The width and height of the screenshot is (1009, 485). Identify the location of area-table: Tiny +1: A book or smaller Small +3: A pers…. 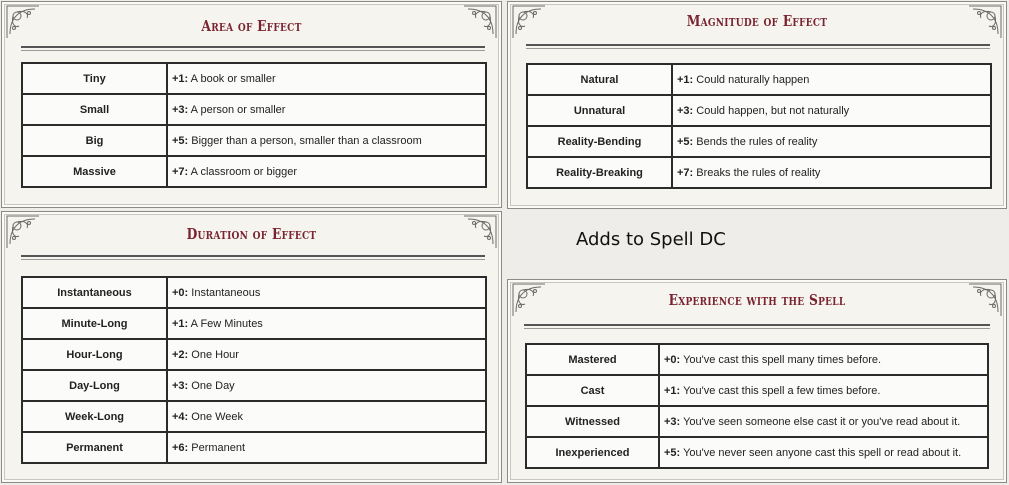
(254, 125).